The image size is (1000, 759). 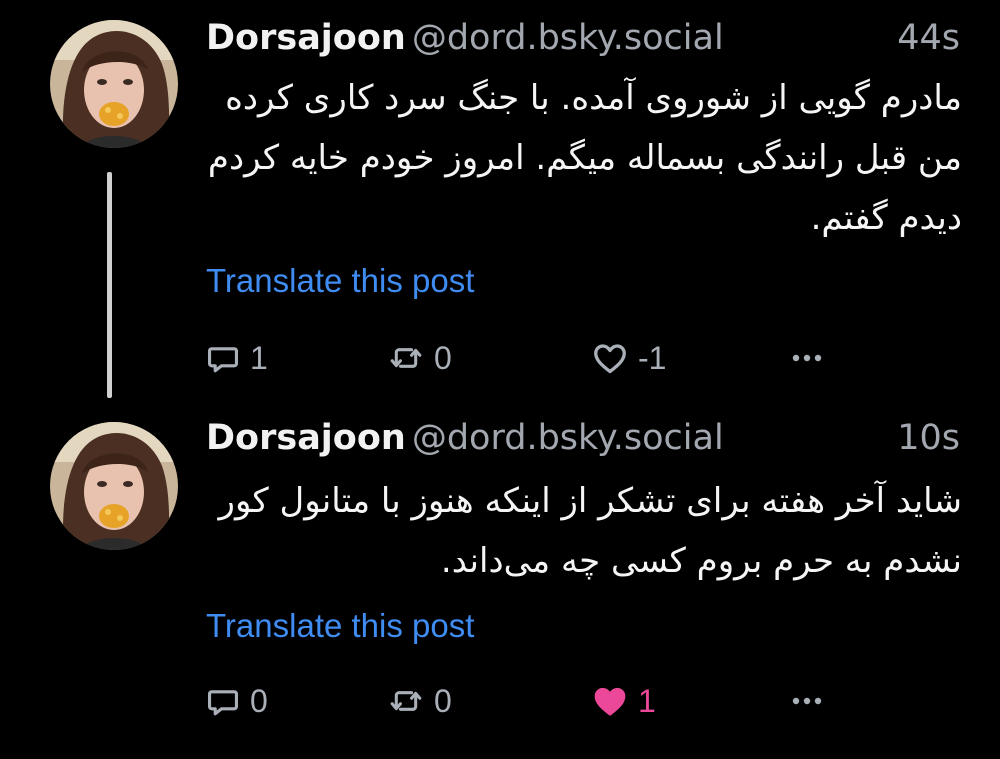 I want to click on like-button: 1, so click(x=624, y=701).